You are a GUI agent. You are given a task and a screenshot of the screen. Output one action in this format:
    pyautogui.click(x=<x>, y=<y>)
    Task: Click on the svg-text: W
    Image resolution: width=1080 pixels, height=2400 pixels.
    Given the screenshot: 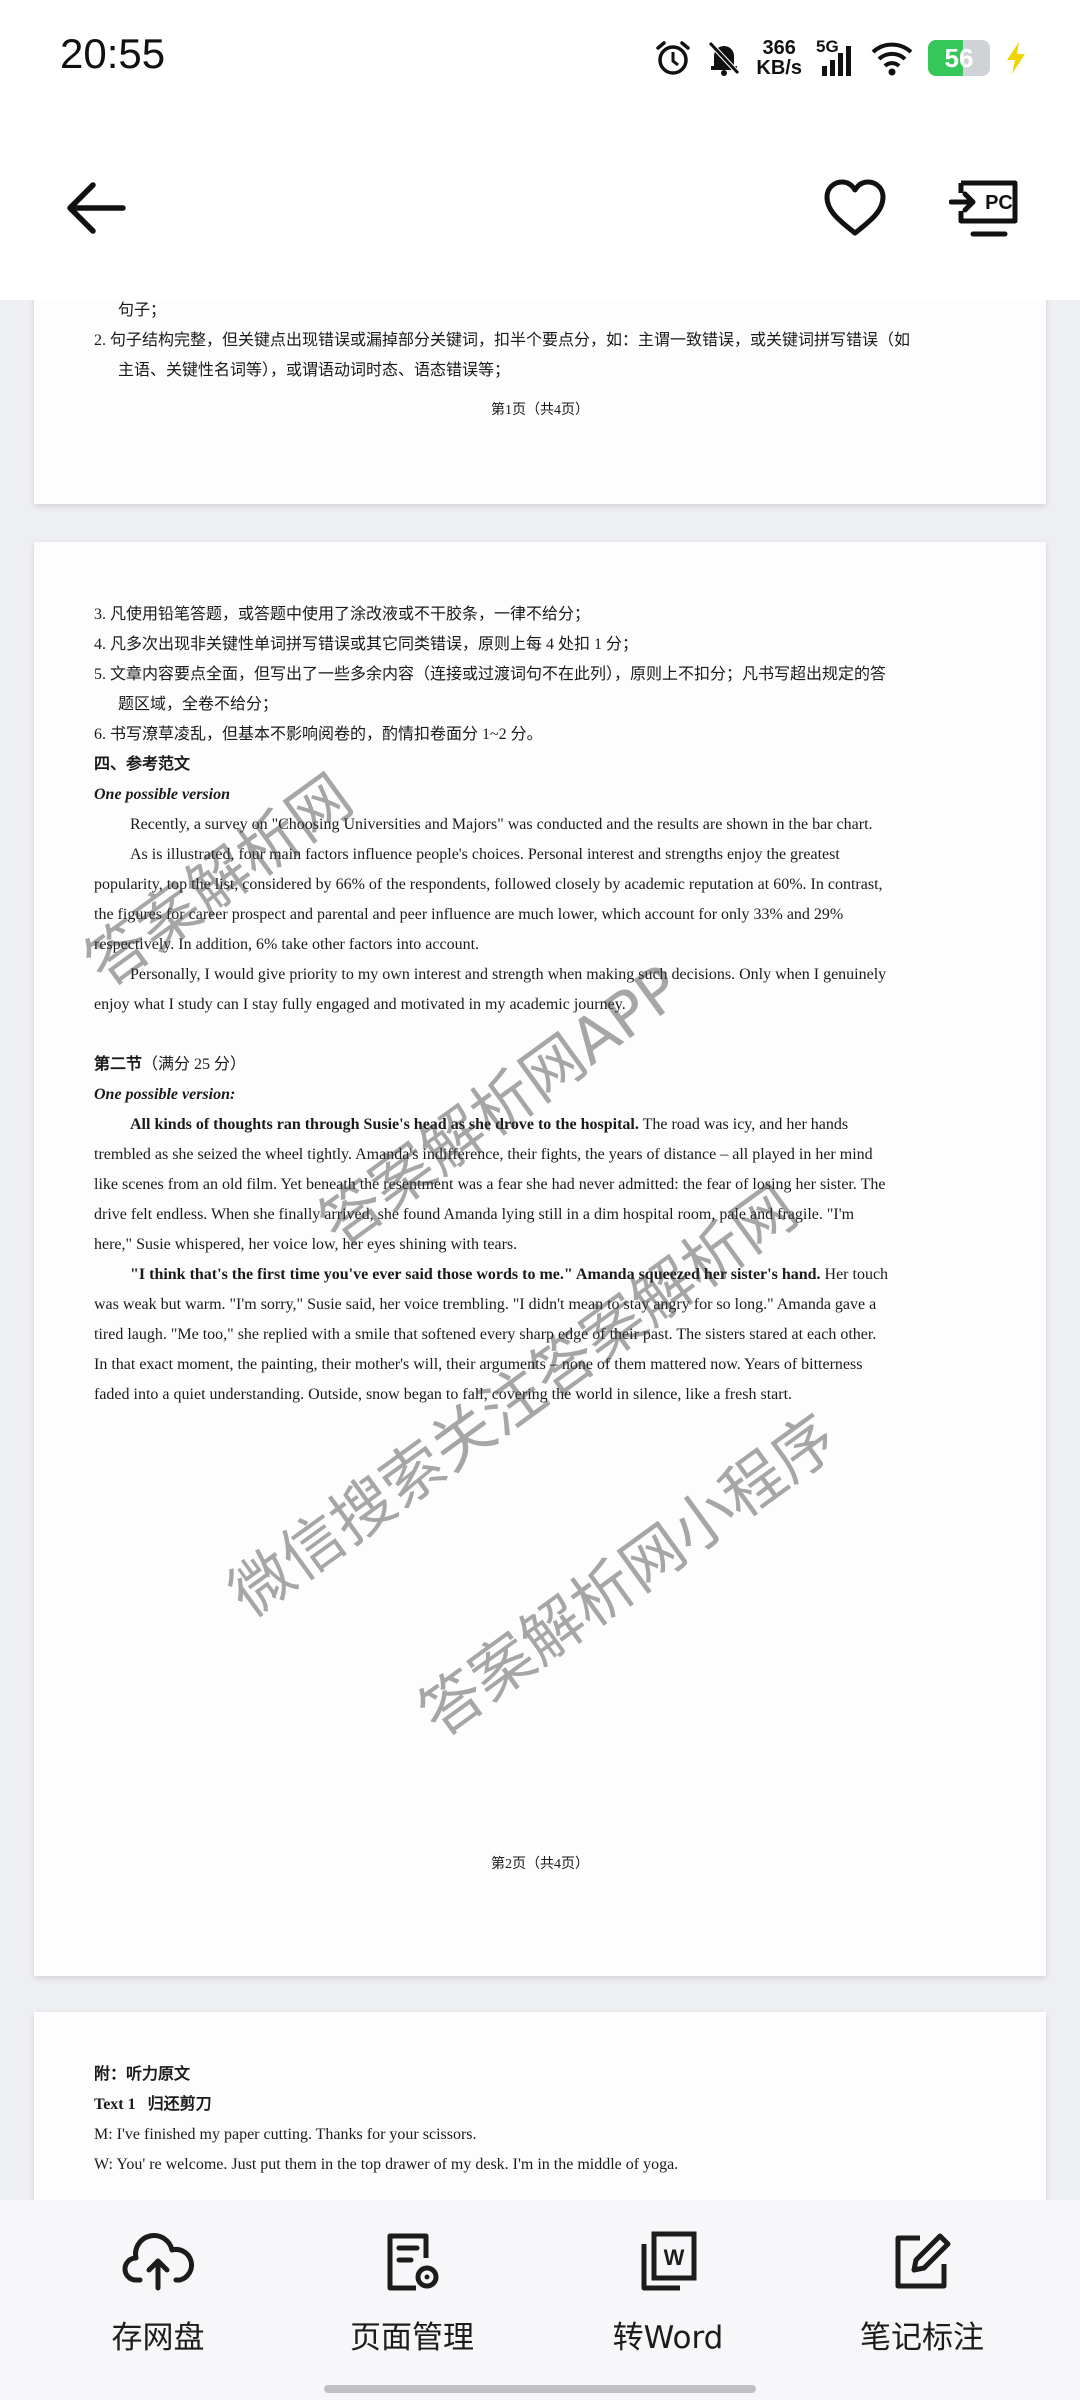 What is the action you would take?
    pyautogui.click(x=674, y=2257)
    